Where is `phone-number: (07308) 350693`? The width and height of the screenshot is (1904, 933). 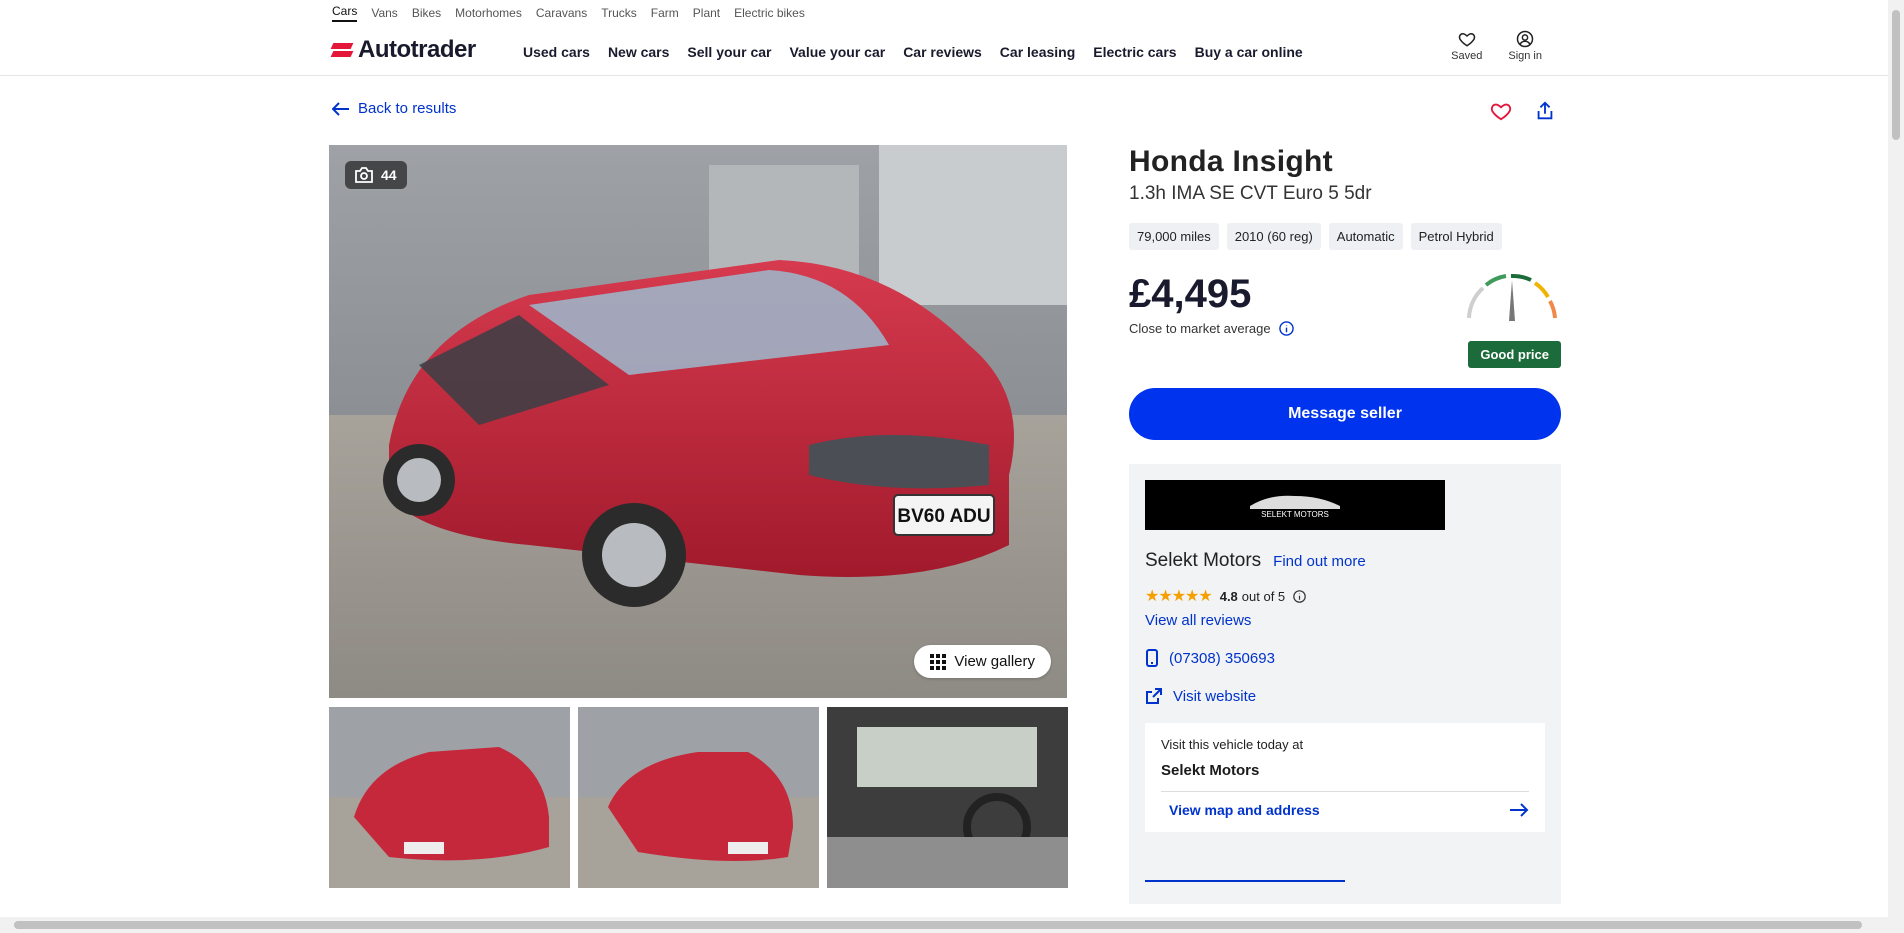 phone-number: (07308) 350693 is located at coordinates (1222, 658).